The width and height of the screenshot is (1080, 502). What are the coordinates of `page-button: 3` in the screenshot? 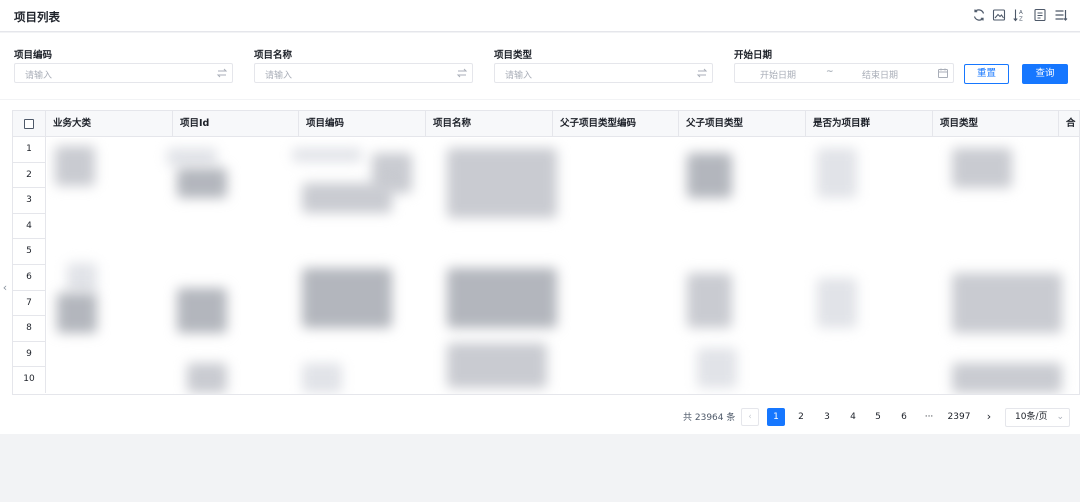 It's located at (827, 417).